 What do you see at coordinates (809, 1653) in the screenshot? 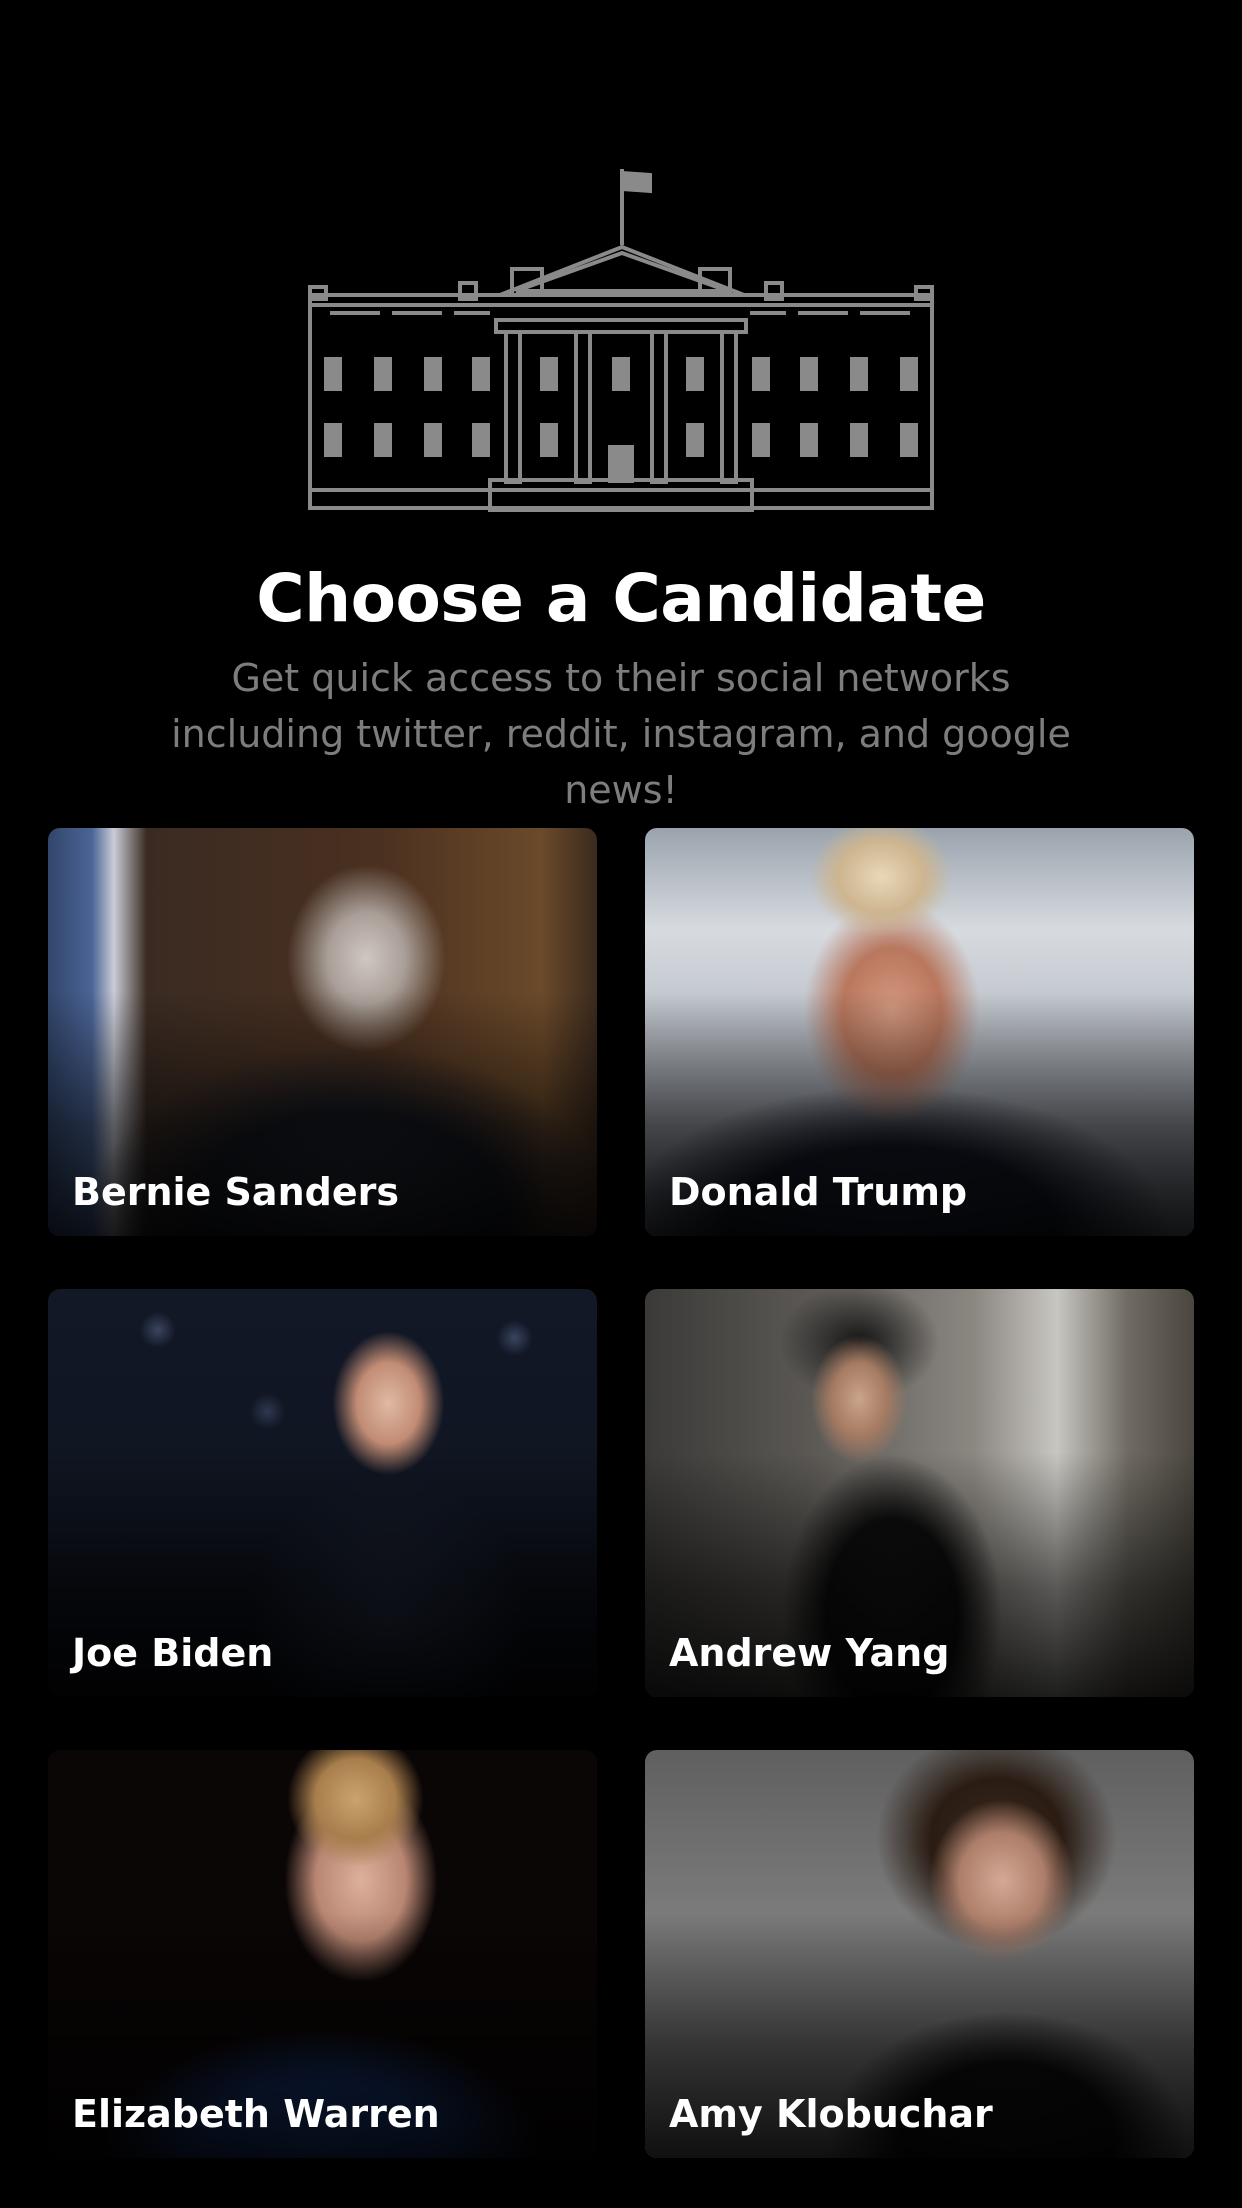
I see `candidate-name: Andrew Yang` at bounding box center [809, 1653].